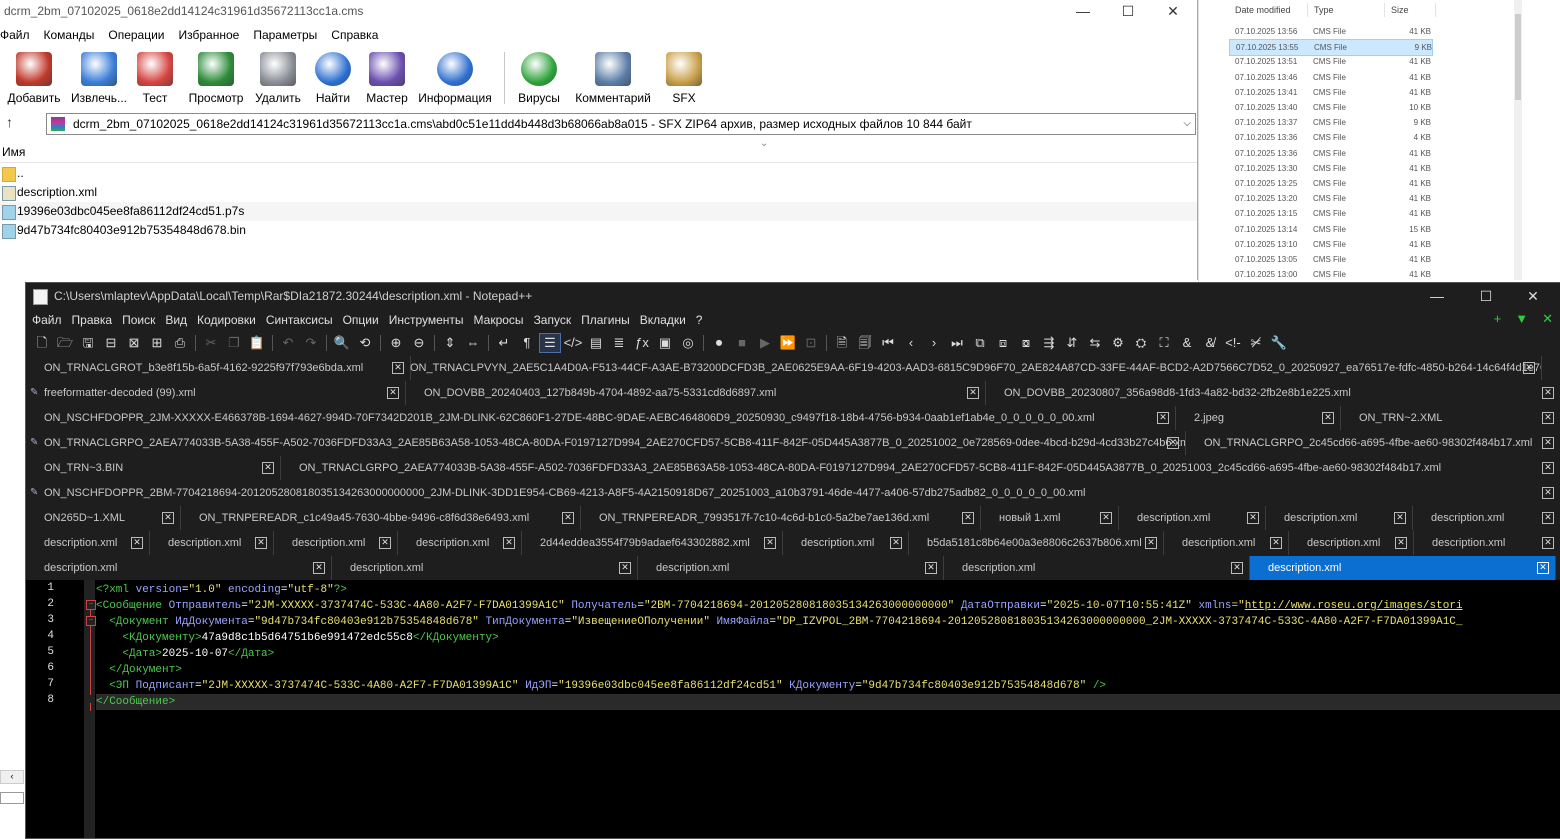 This screenshot has height=839, width=1560. Describe the element at coordinates (688, 343) in the screenshot. I see `monitoring-icon: ◎` at that location.